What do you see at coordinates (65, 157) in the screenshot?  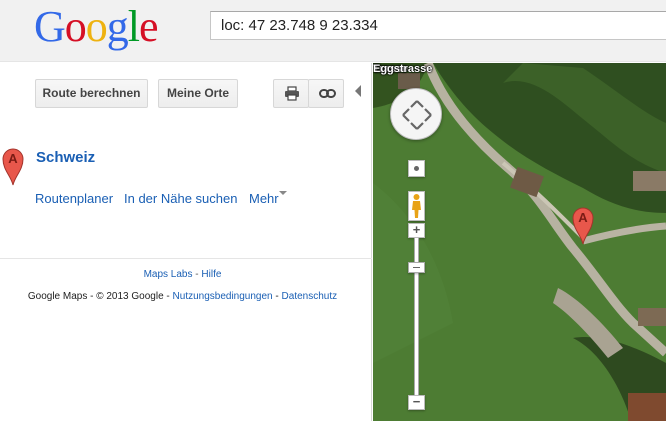 I see `place-title-link: Schweiz` at bounding box center [65, 157].